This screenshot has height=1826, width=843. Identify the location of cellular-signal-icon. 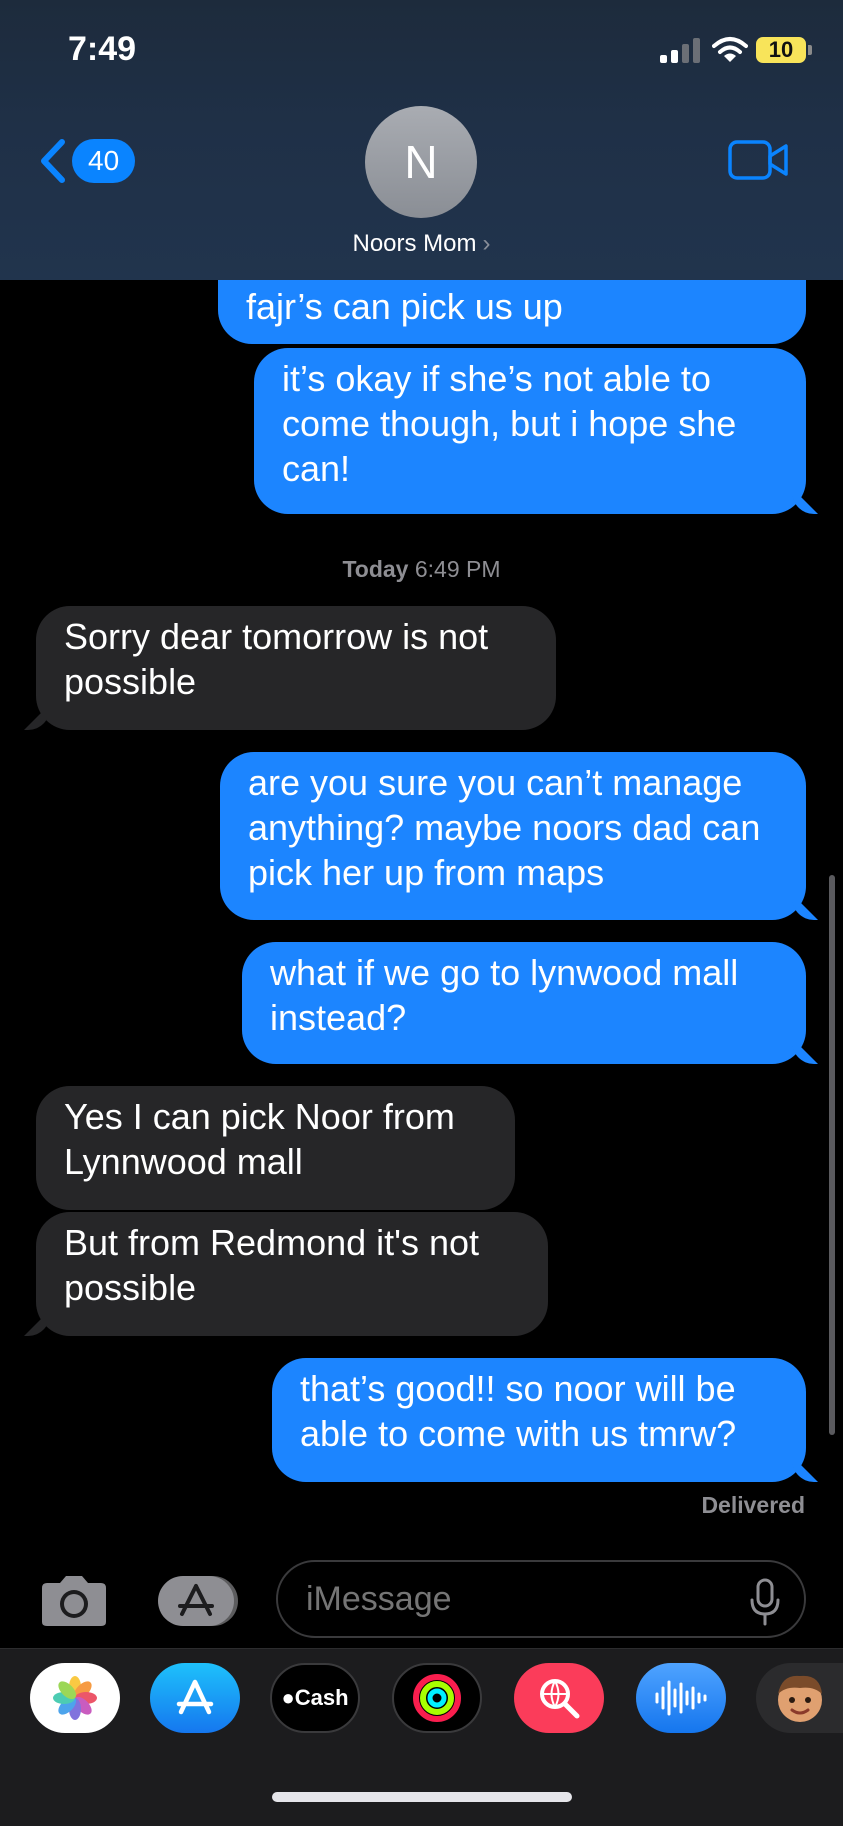
(680, 50).